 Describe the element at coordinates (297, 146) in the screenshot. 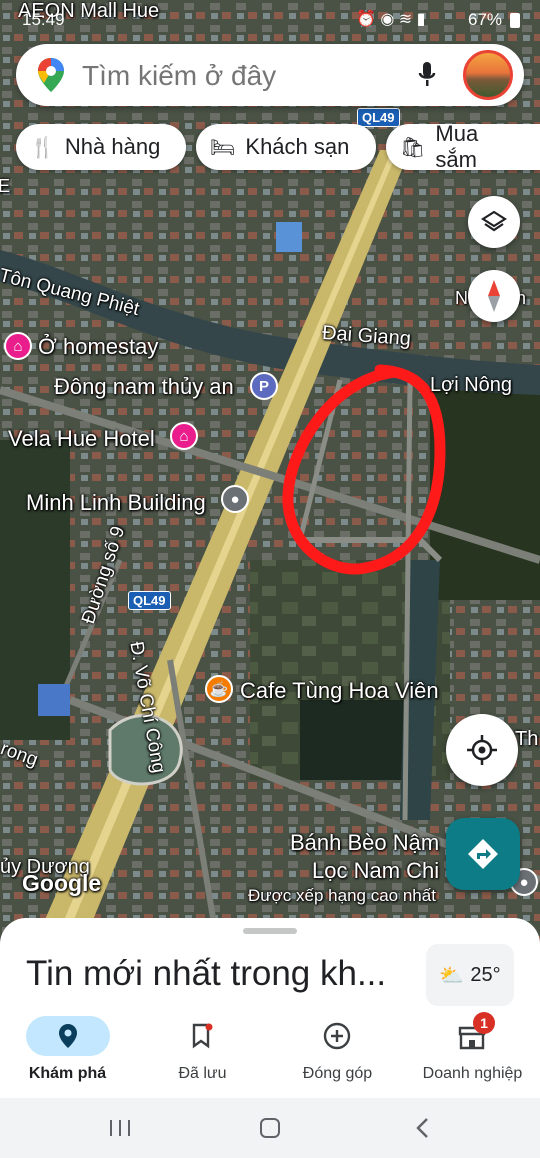

I see `chip-label: Khách sạn` at that location.